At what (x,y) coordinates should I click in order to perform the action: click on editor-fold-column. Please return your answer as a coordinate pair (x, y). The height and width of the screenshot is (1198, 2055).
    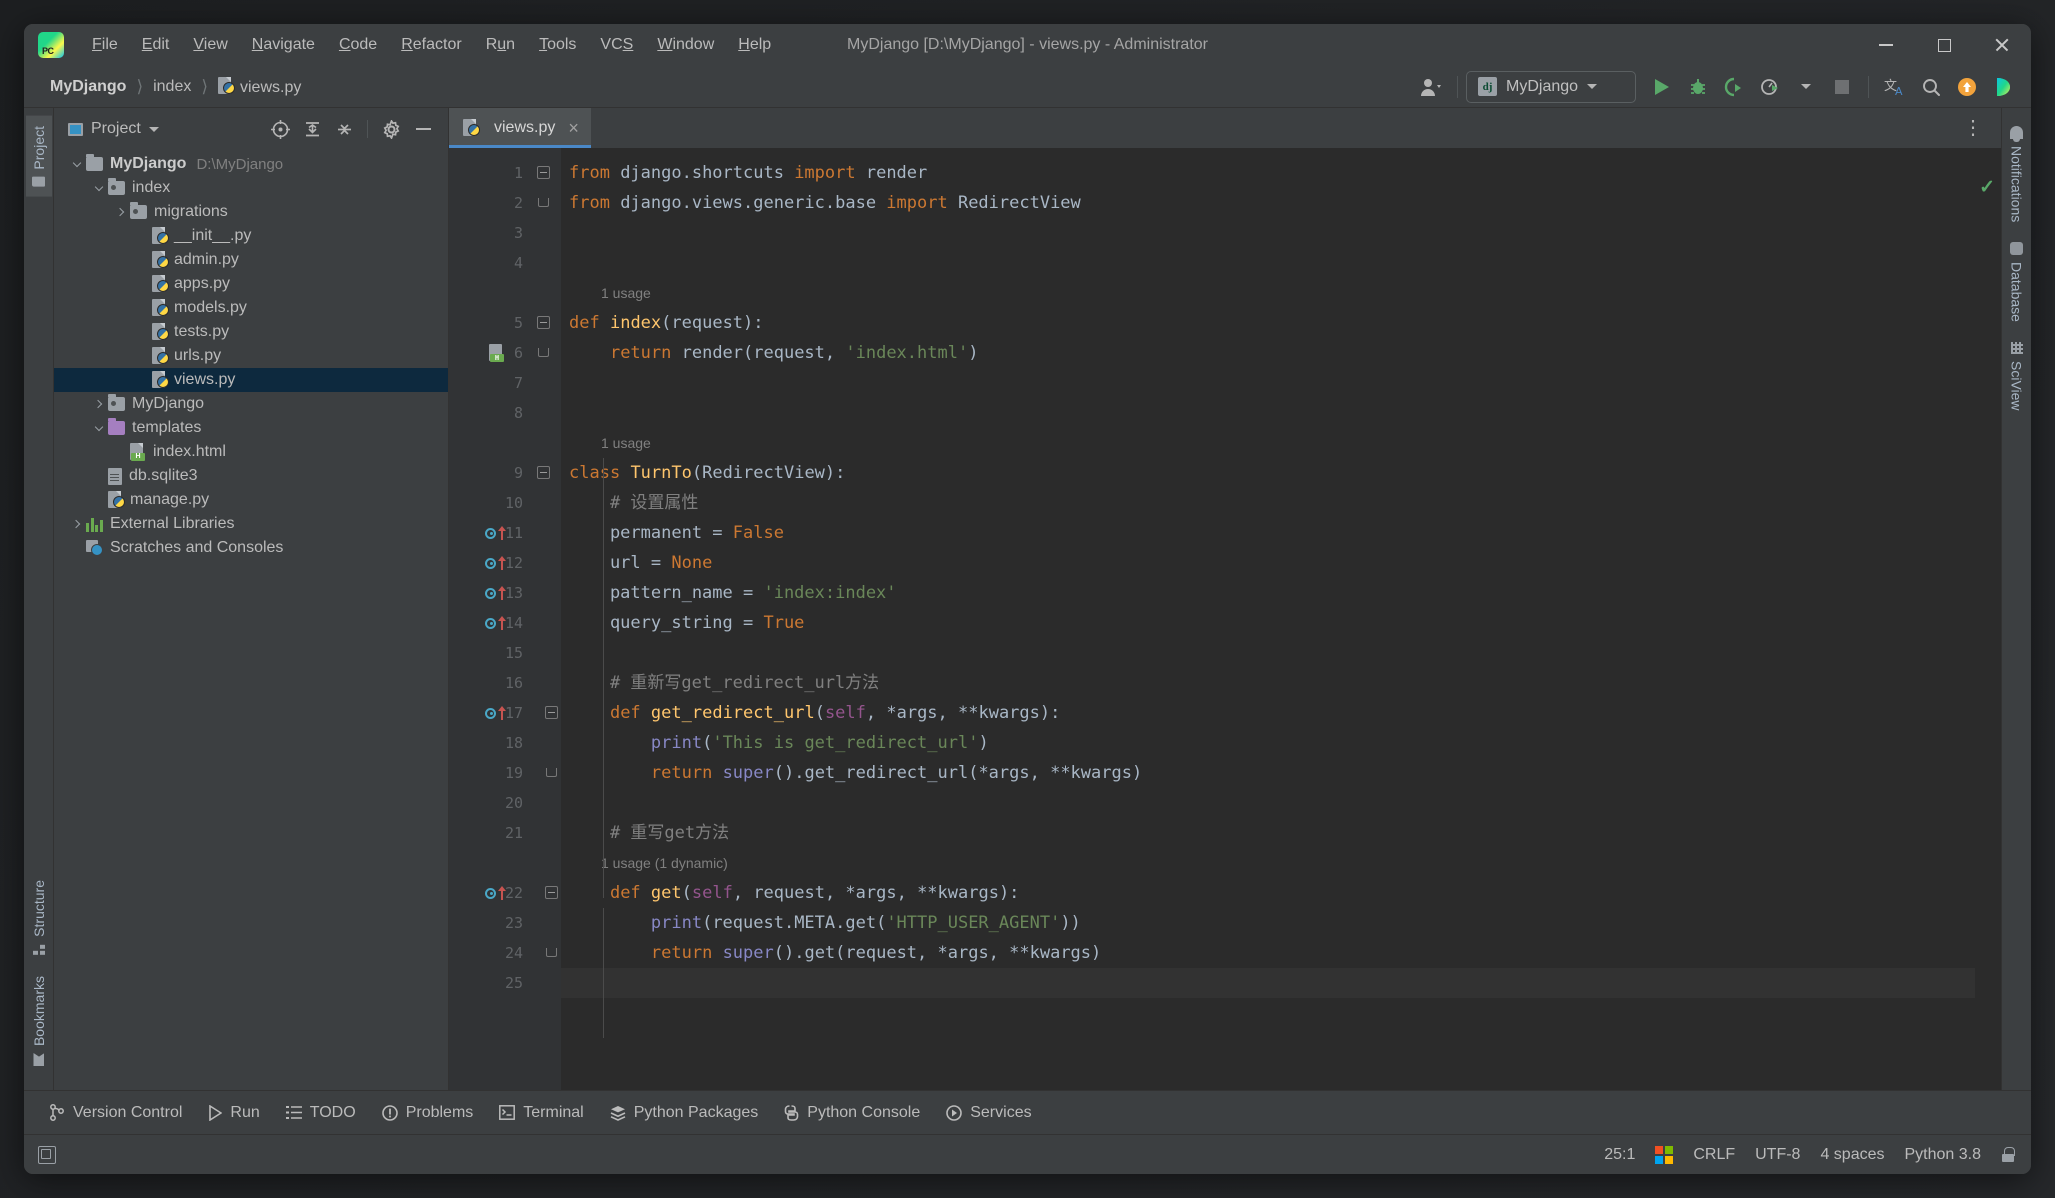
    Looking at the image, I should click on (547, 619).